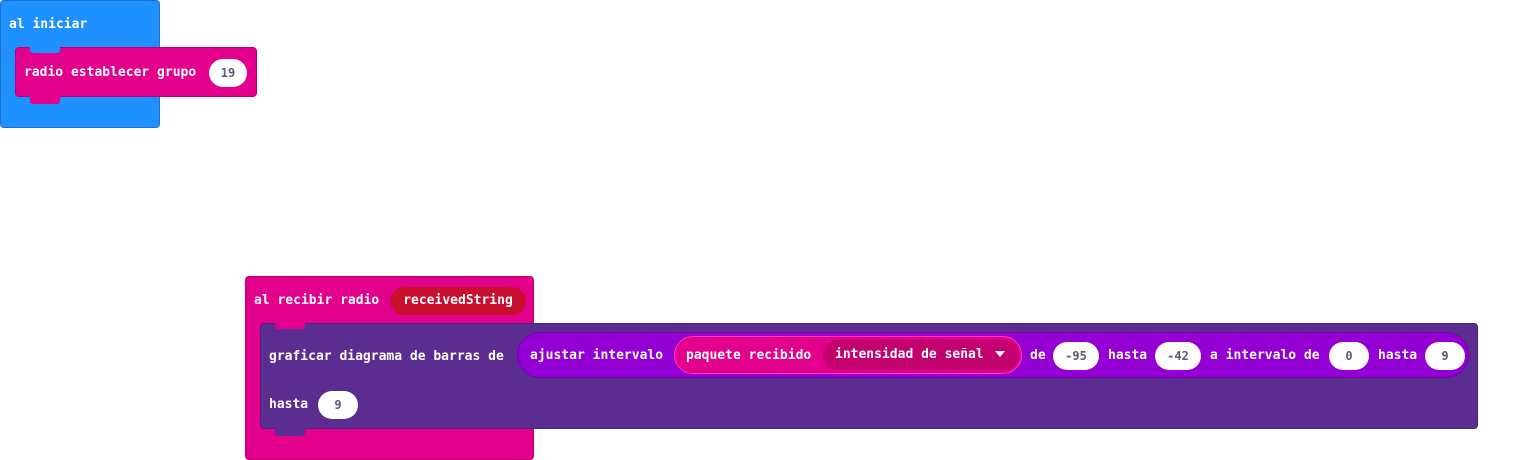 The width and height of the screenshot is (1529, 460). What do you see at coordinates (1128, 355) in the screenshot?
I see `to-label: hasta` at bounding box center [1128, 355].